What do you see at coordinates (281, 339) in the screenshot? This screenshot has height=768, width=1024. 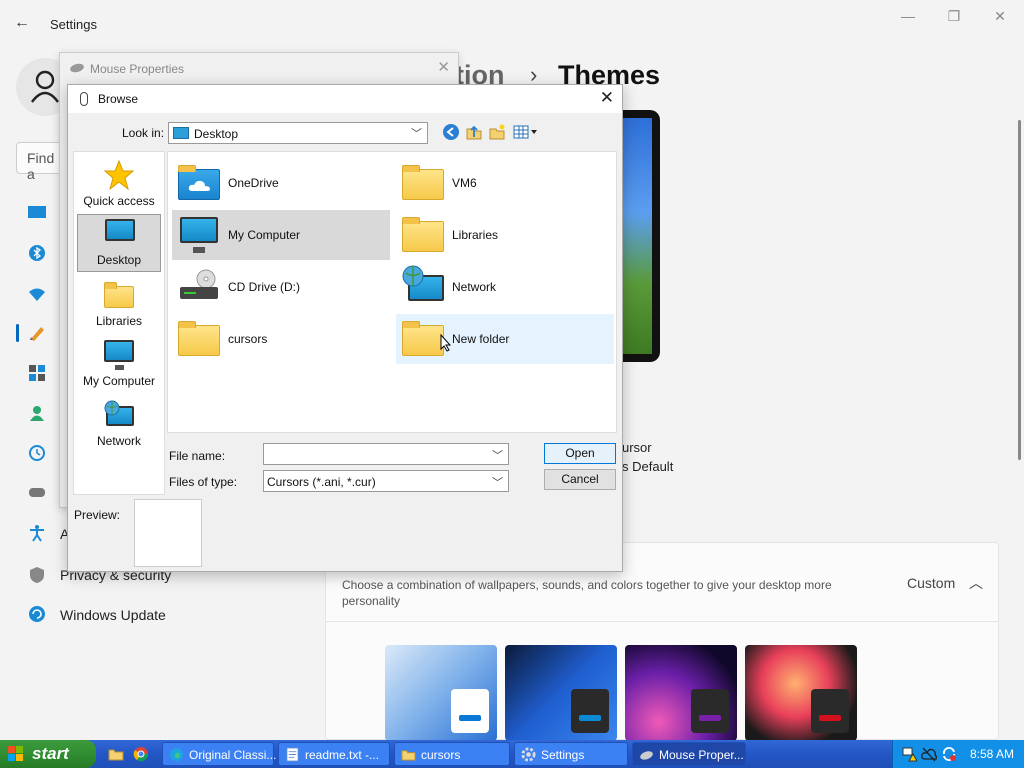 I see `list-item: cursors` at bounding box center [281, 339].